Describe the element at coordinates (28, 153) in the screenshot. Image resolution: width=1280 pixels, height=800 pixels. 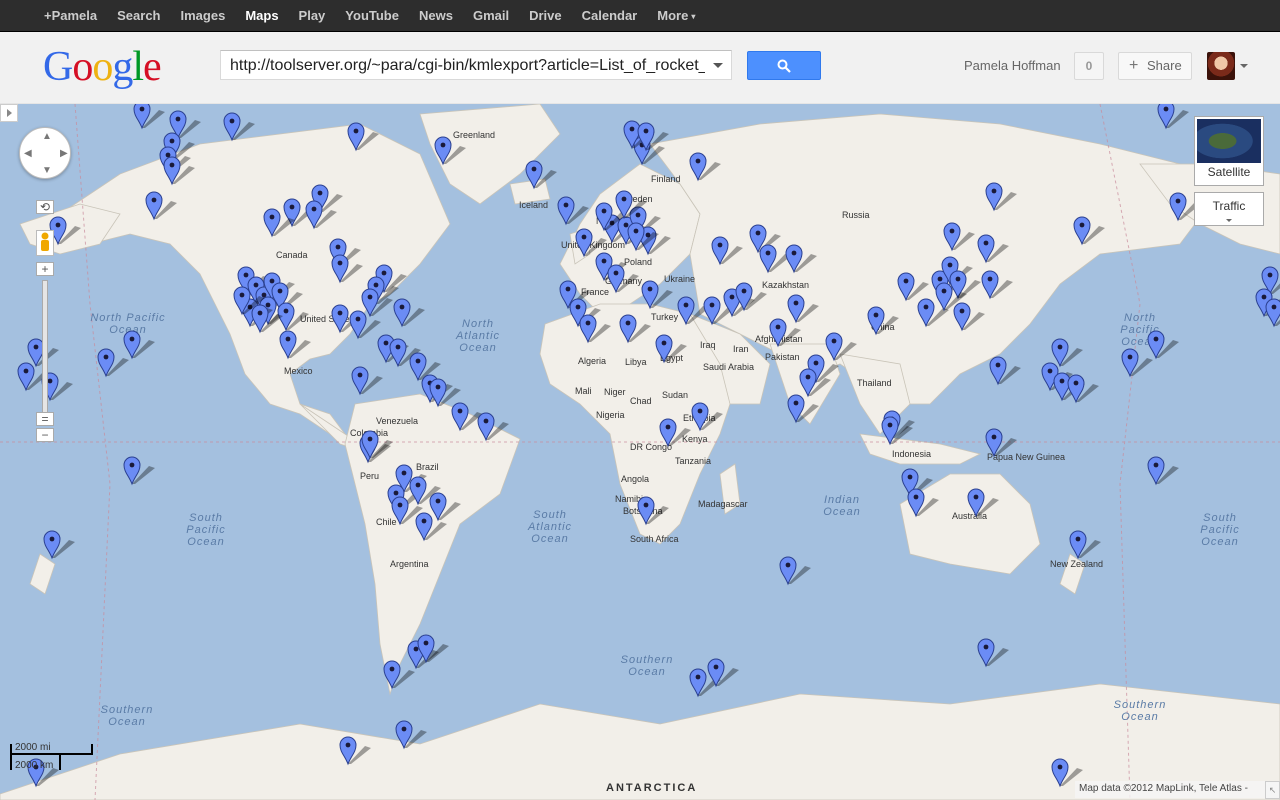
I see `pan-left-icon: ◀` at that location.